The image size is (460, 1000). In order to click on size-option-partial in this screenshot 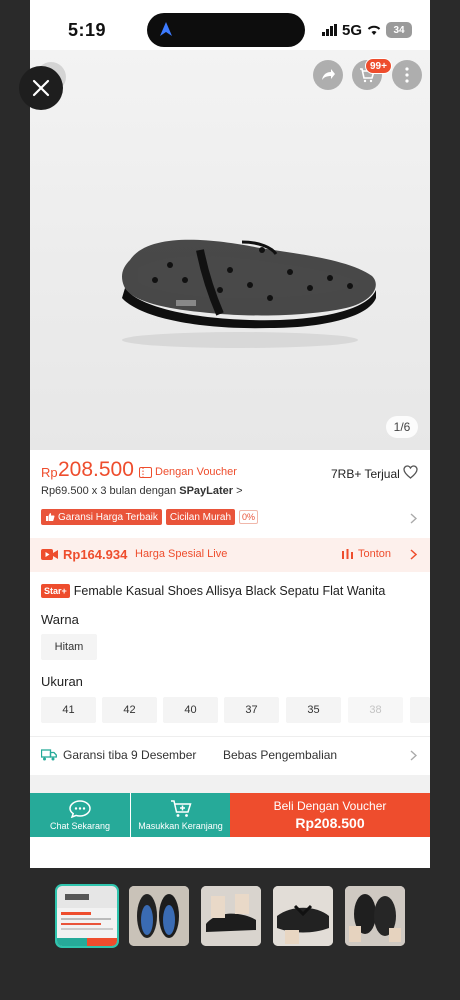, I will do `click(420, 710)`.